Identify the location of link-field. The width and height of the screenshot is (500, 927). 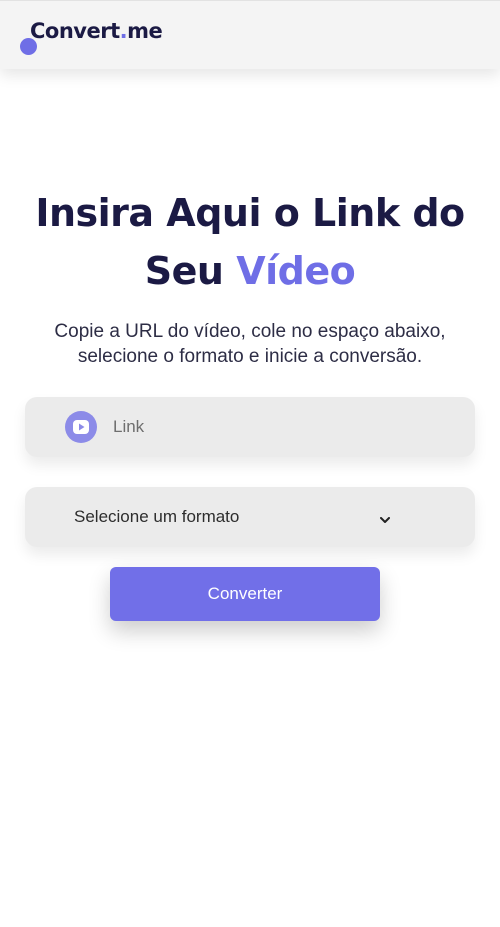
(250, 427).